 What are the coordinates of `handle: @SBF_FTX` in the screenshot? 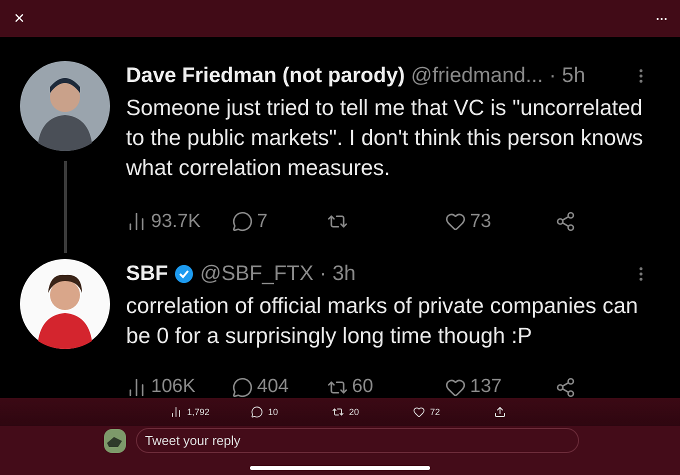 It's located at (257, 274).